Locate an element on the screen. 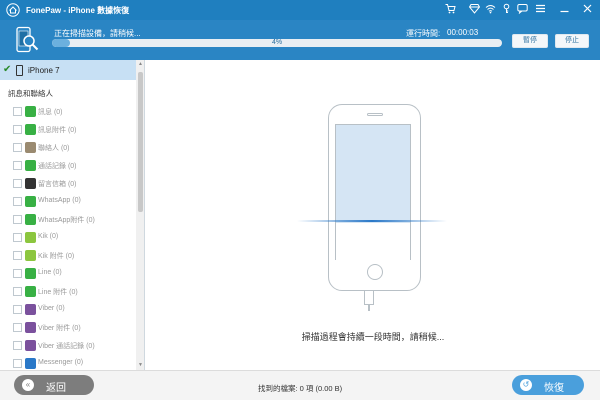 The width and height of the screenshot is (600, 400). category-item: 通話記錄 (0) is located at coordinates (74, 166).